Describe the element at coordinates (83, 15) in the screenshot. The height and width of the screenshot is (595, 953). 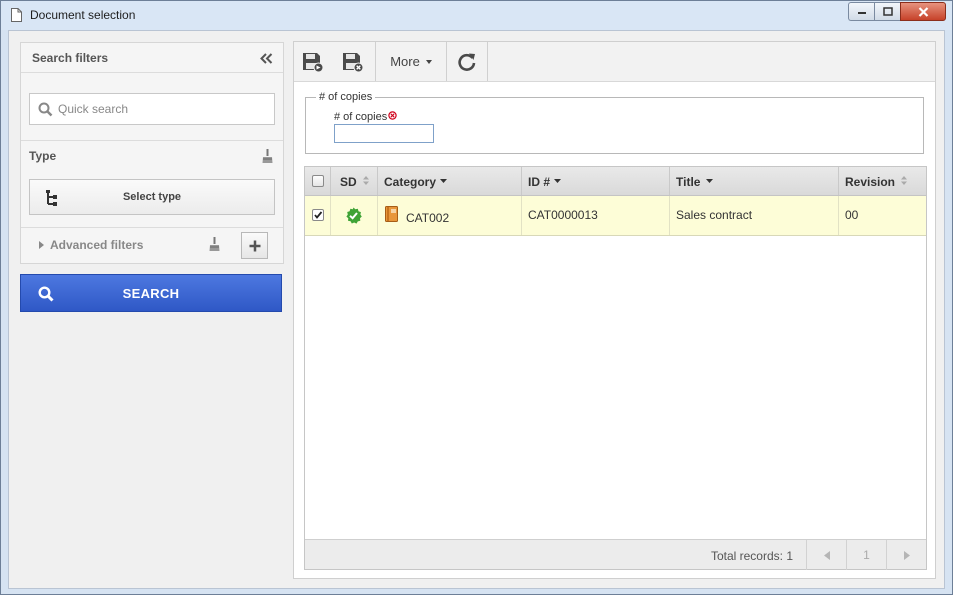
I see `window-title: Document selection` at that location.